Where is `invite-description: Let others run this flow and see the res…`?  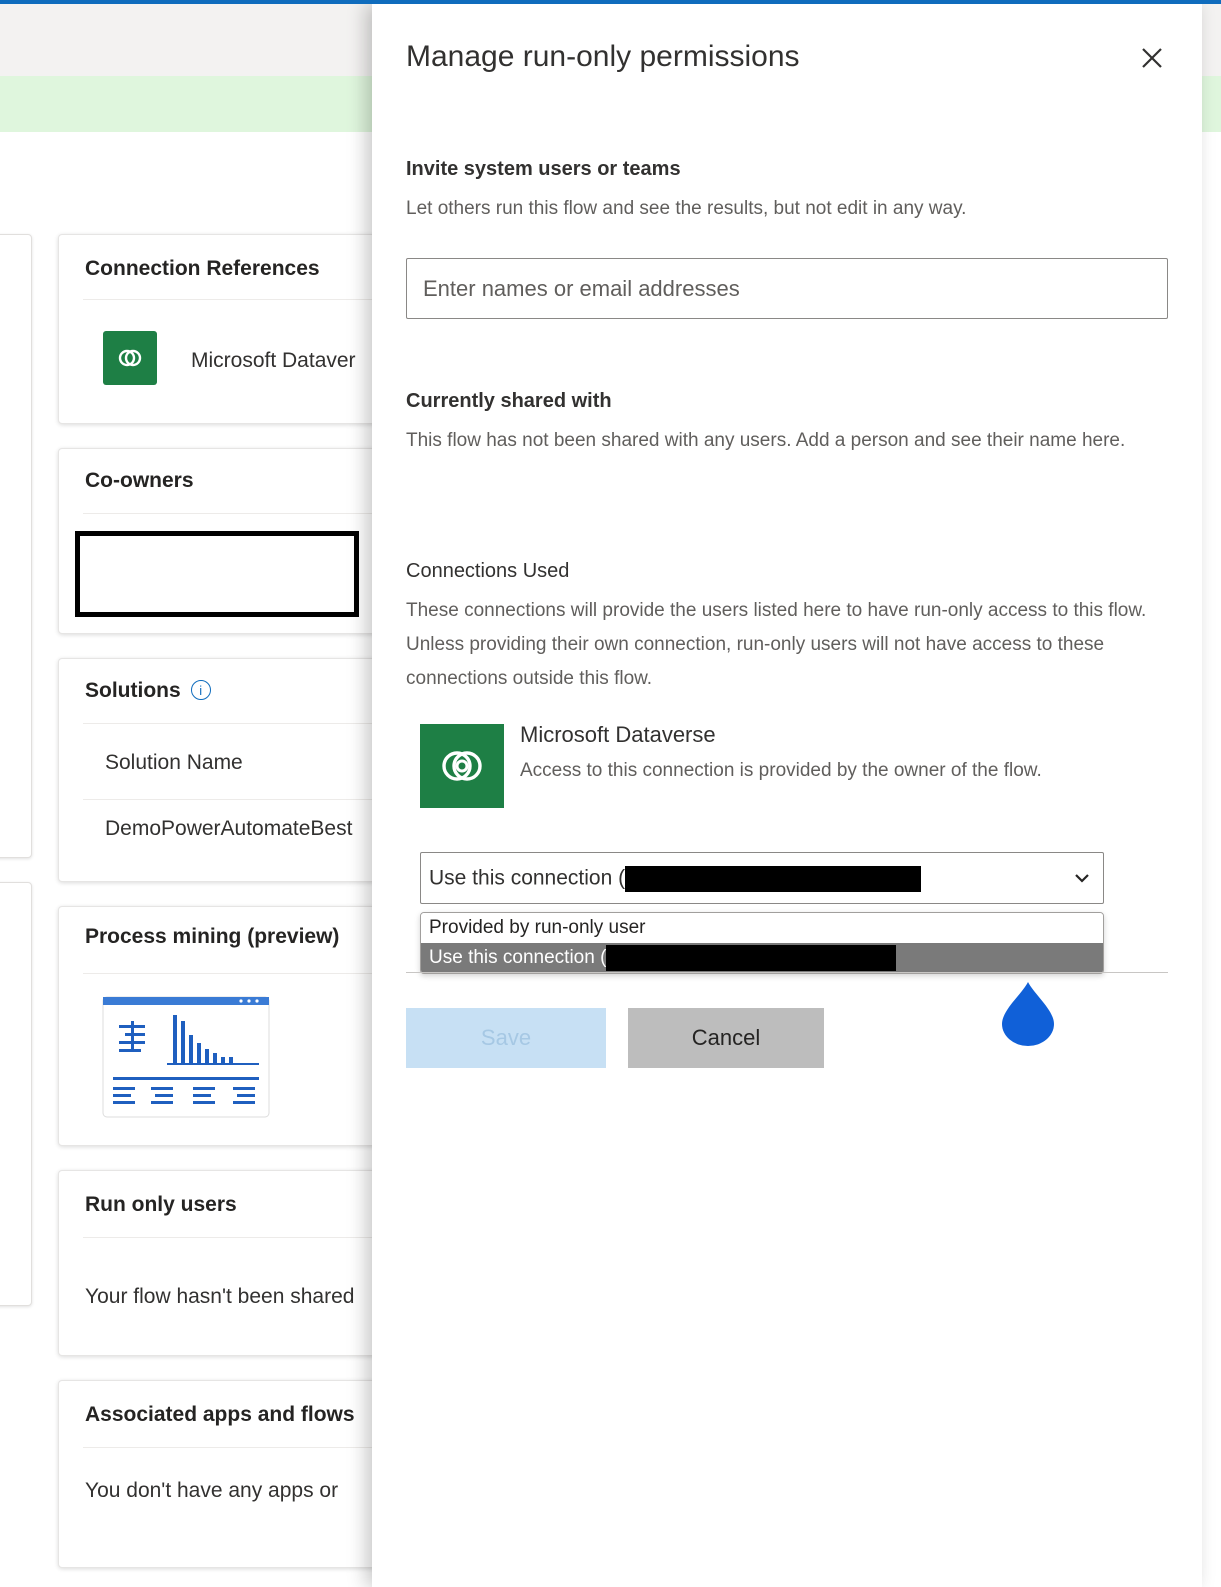 invite-description: Let others run this flow and see the res… is located at coordinates (686, 208).